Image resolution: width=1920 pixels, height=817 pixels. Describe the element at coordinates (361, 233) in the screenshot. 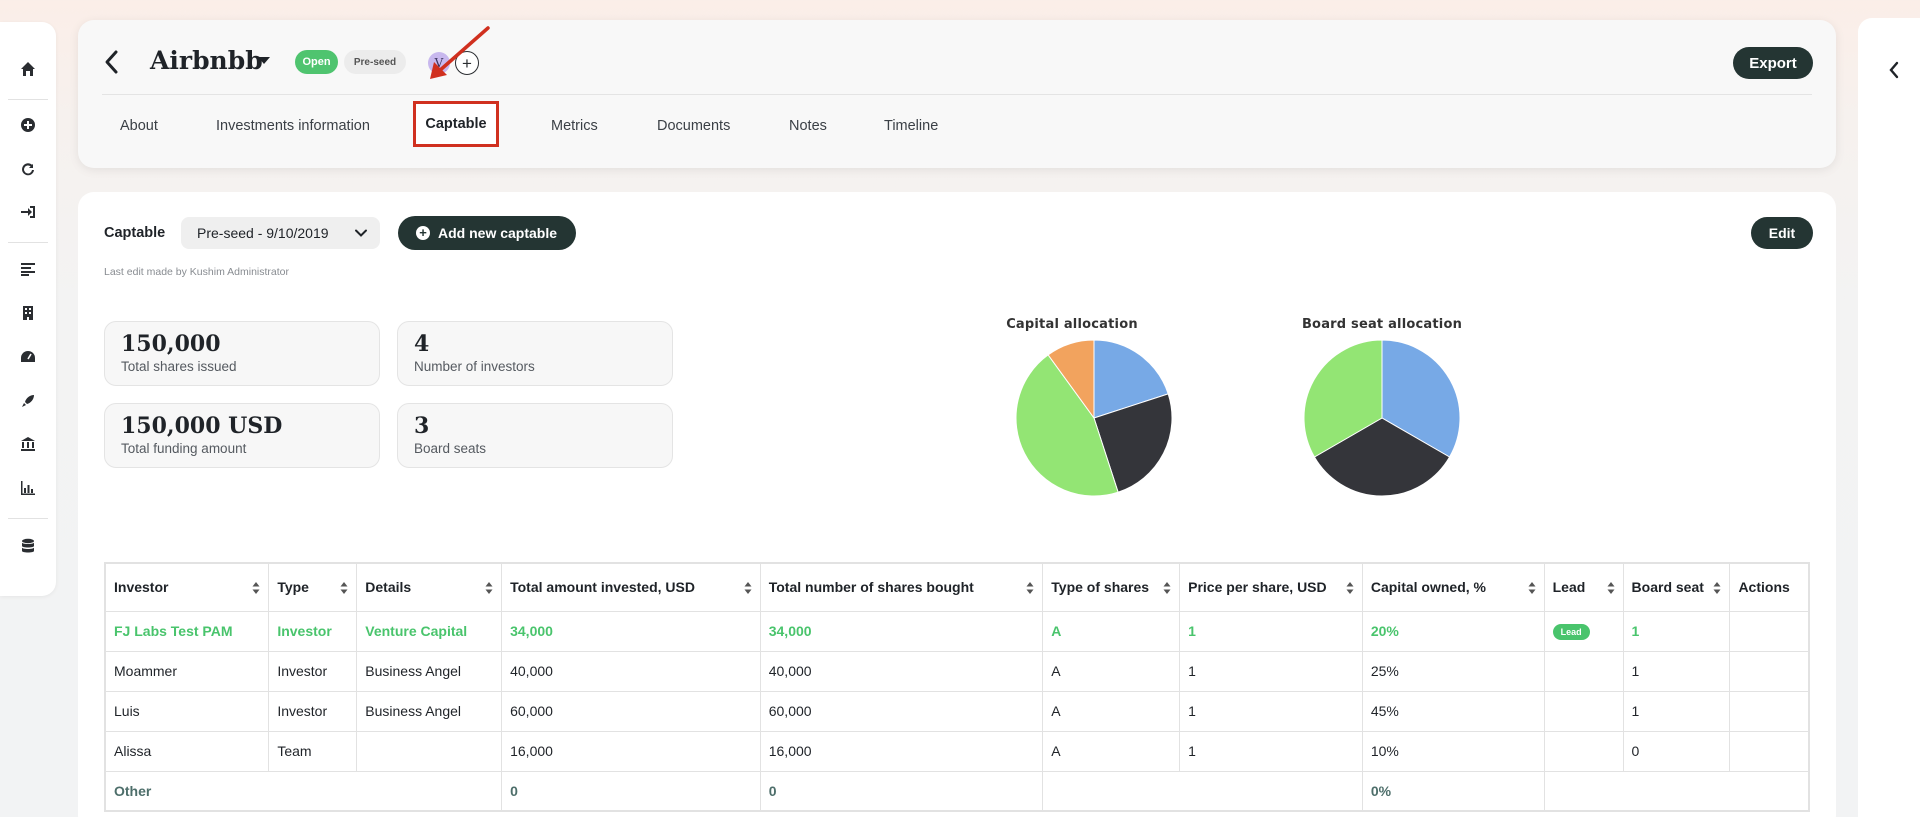

I see `chevron-down-icon` at that location.